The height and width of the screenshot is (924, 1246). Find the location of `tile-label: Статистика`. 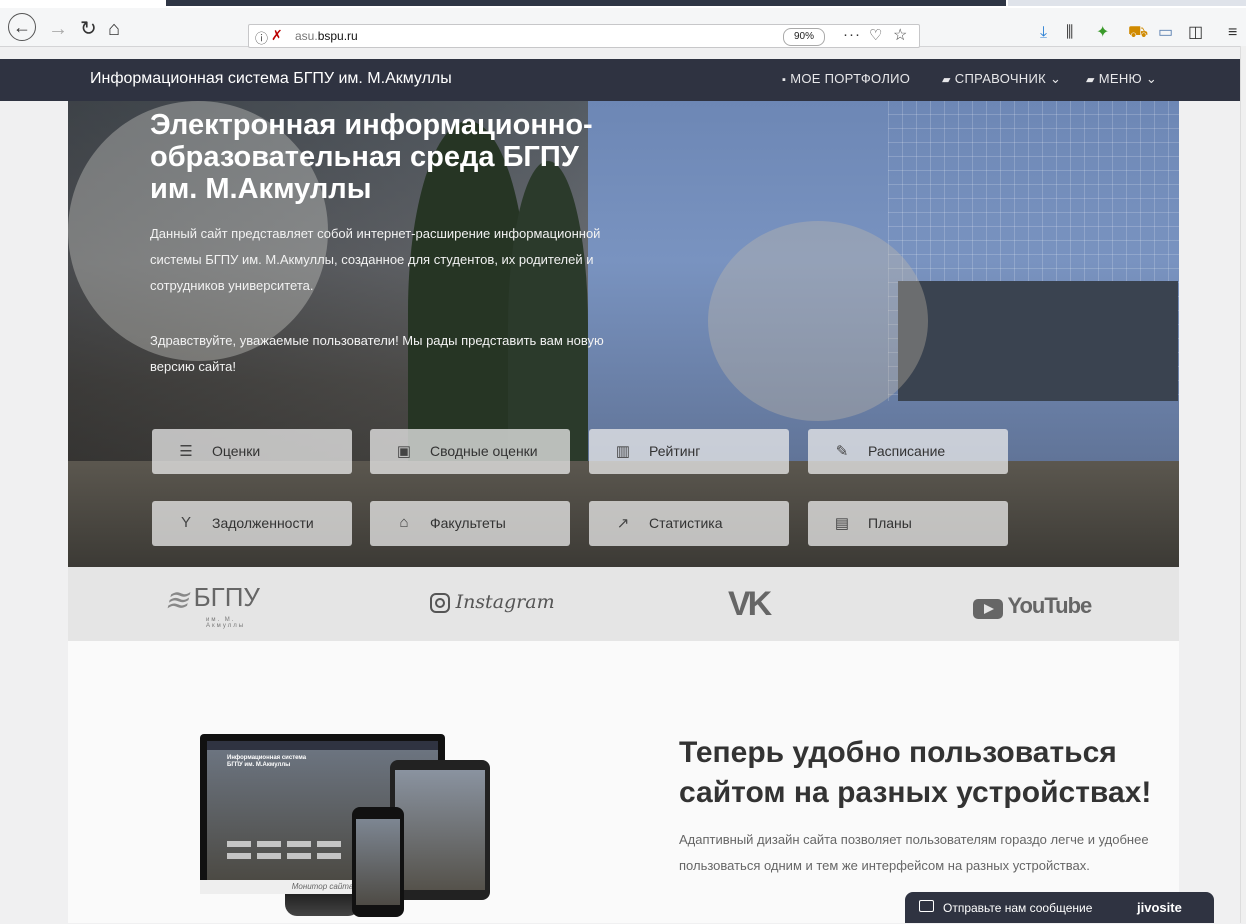

tile-label: Статистика is located at coordinates (686, 523).